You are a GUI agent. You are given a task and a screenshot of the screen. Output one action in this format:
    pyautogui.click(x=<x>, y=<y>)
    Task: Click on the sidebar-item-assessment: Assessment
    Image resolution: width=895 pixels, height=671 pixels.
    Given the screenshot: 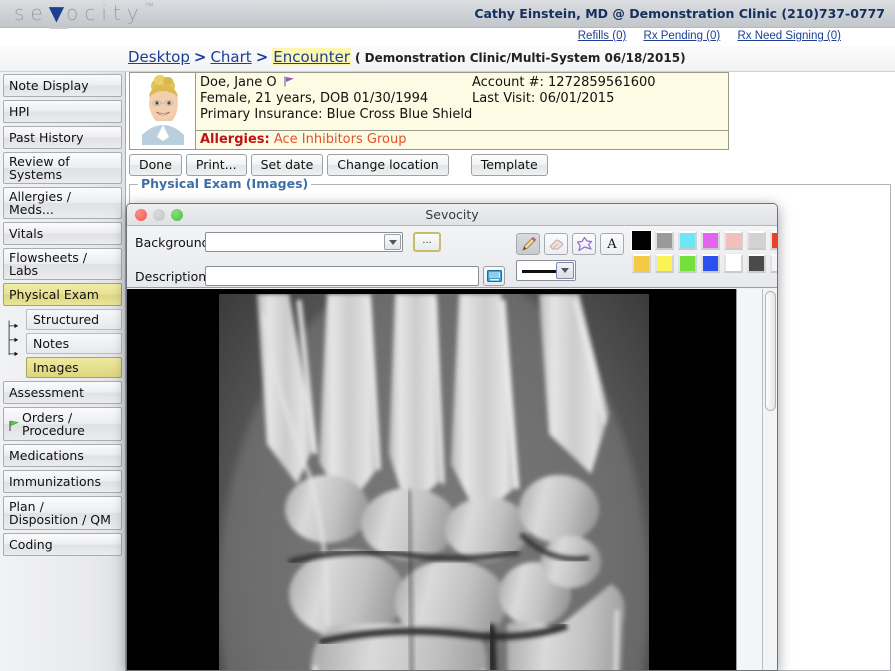 What is the action you would take?
    pyautogui.click(x=62, y=392)
    